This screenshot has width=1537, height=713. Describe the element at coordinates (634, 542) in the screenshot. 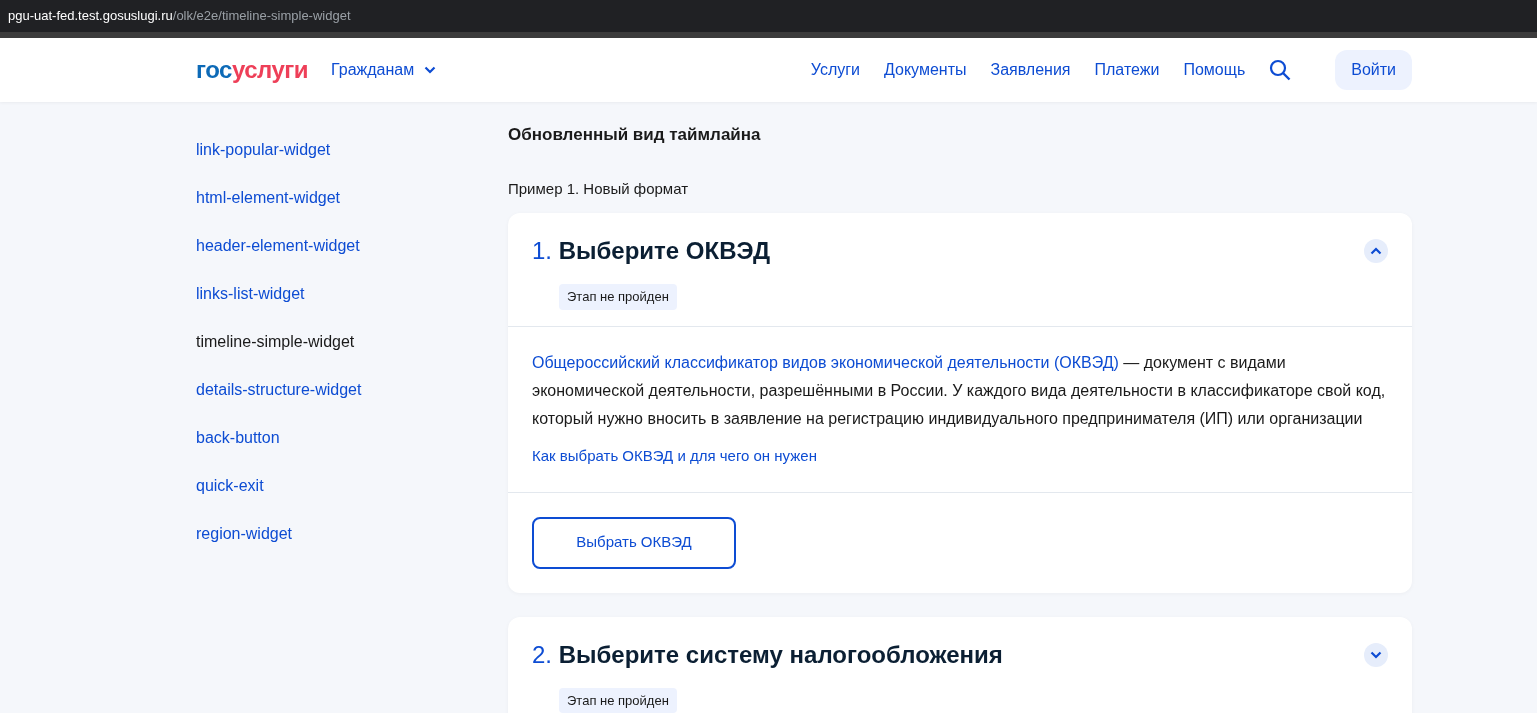

I see `choose-button: Выбрать ОКВЭД` at that location.